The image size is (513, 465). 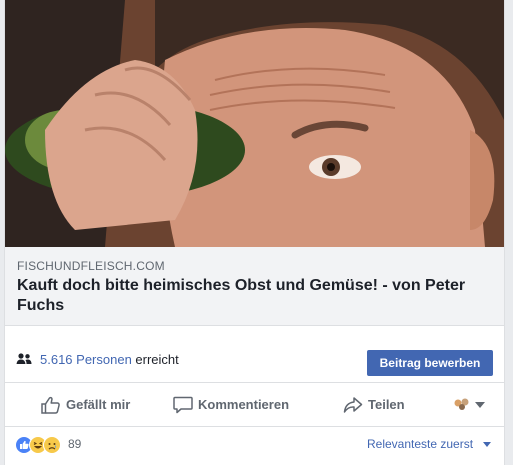 What do you see at coordinates (74, 444) in the screenshot?
I see `reaction-count: 89` at bounding box center [74, 444].